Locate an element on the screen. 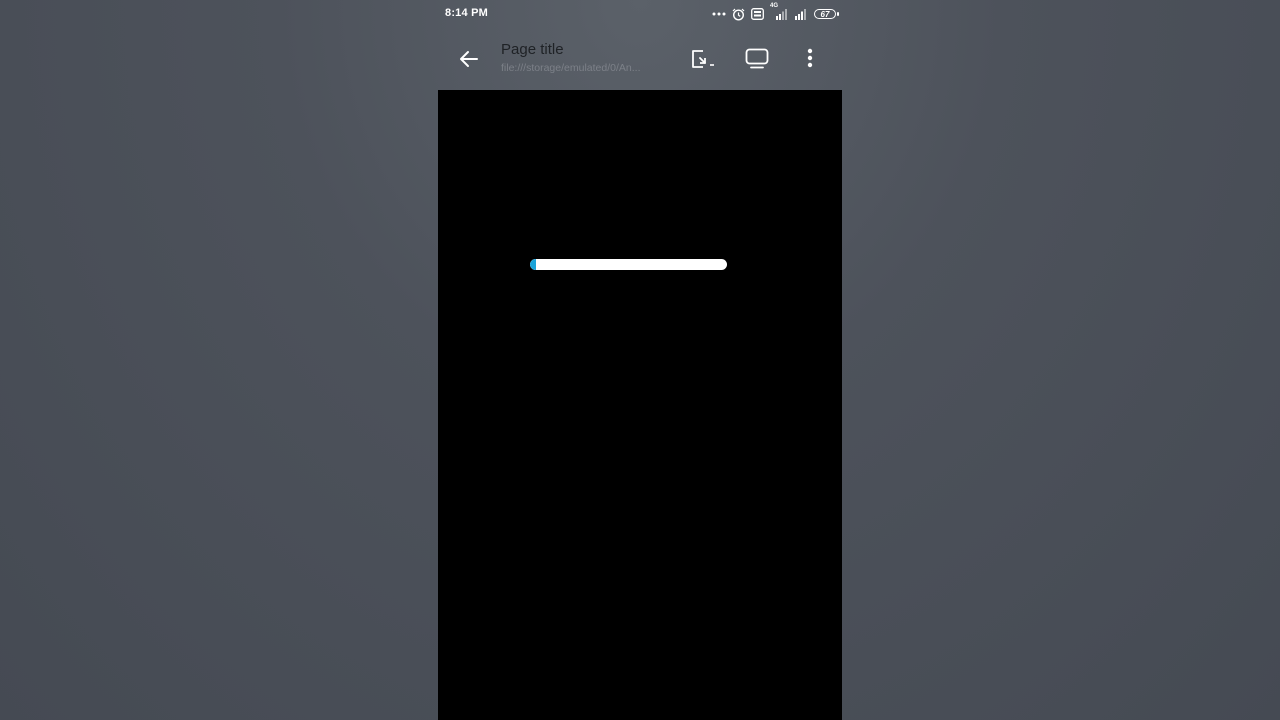 The height and width of the screenshot is (720, 1280). volte-icon is located at coordinates (757, 14).